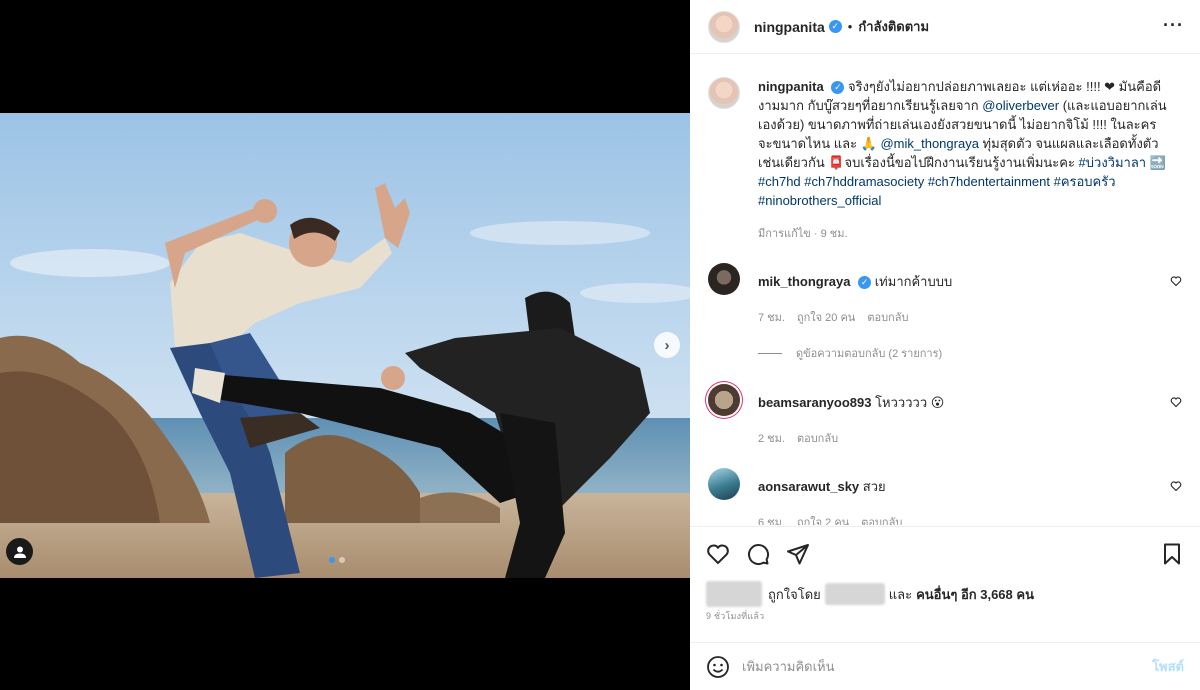 This screenshot has height=690, width=1200. Describe the element at coordinates (804, 281) in the screenshot. I see `commenter-username: mik_thongraya` at that location.